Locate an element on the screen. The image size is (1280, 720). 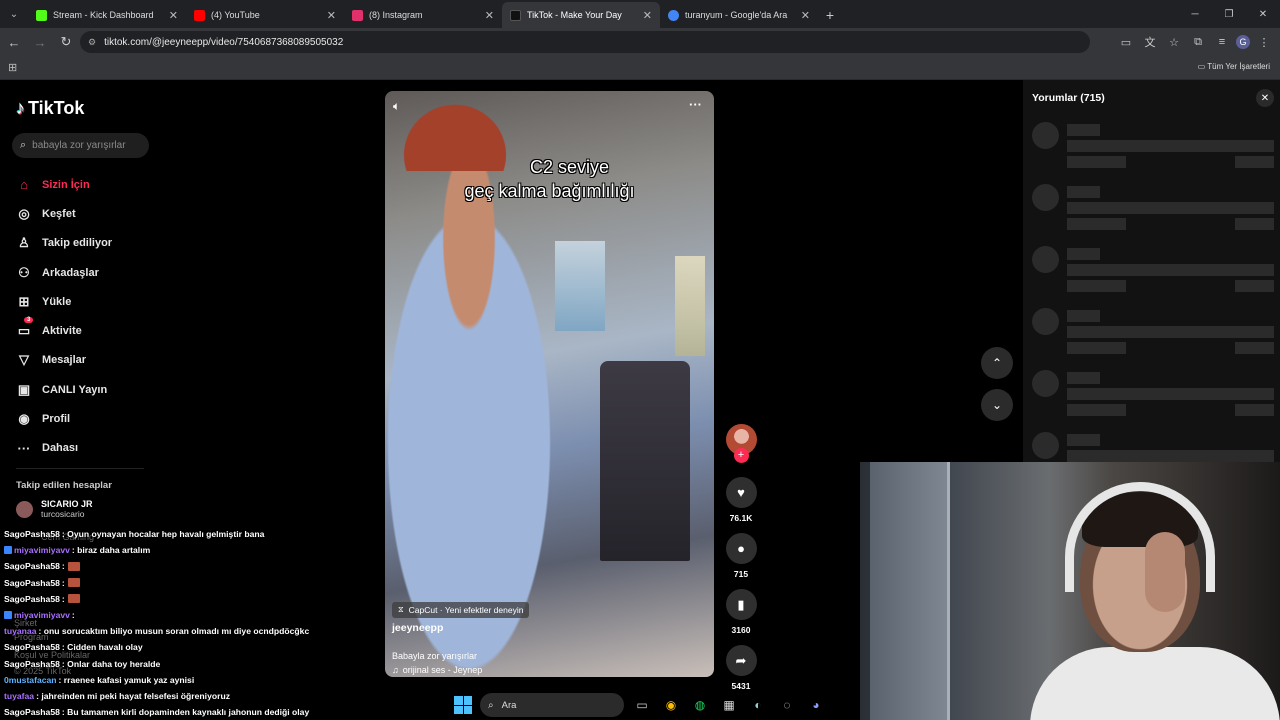
chrome-menu-icon: ⋮ is located at coordinates (1264, 42).